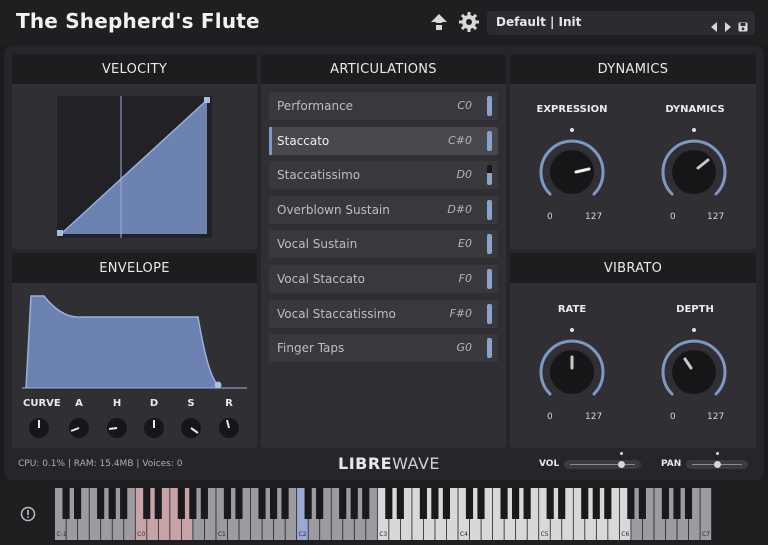 The height and width of the screenshot is (545, 768). What do you see at coordinates (321, 279) in the screenshot?
I see `articulation-label: Vocal Staccato` at bounding box center [321, 279].